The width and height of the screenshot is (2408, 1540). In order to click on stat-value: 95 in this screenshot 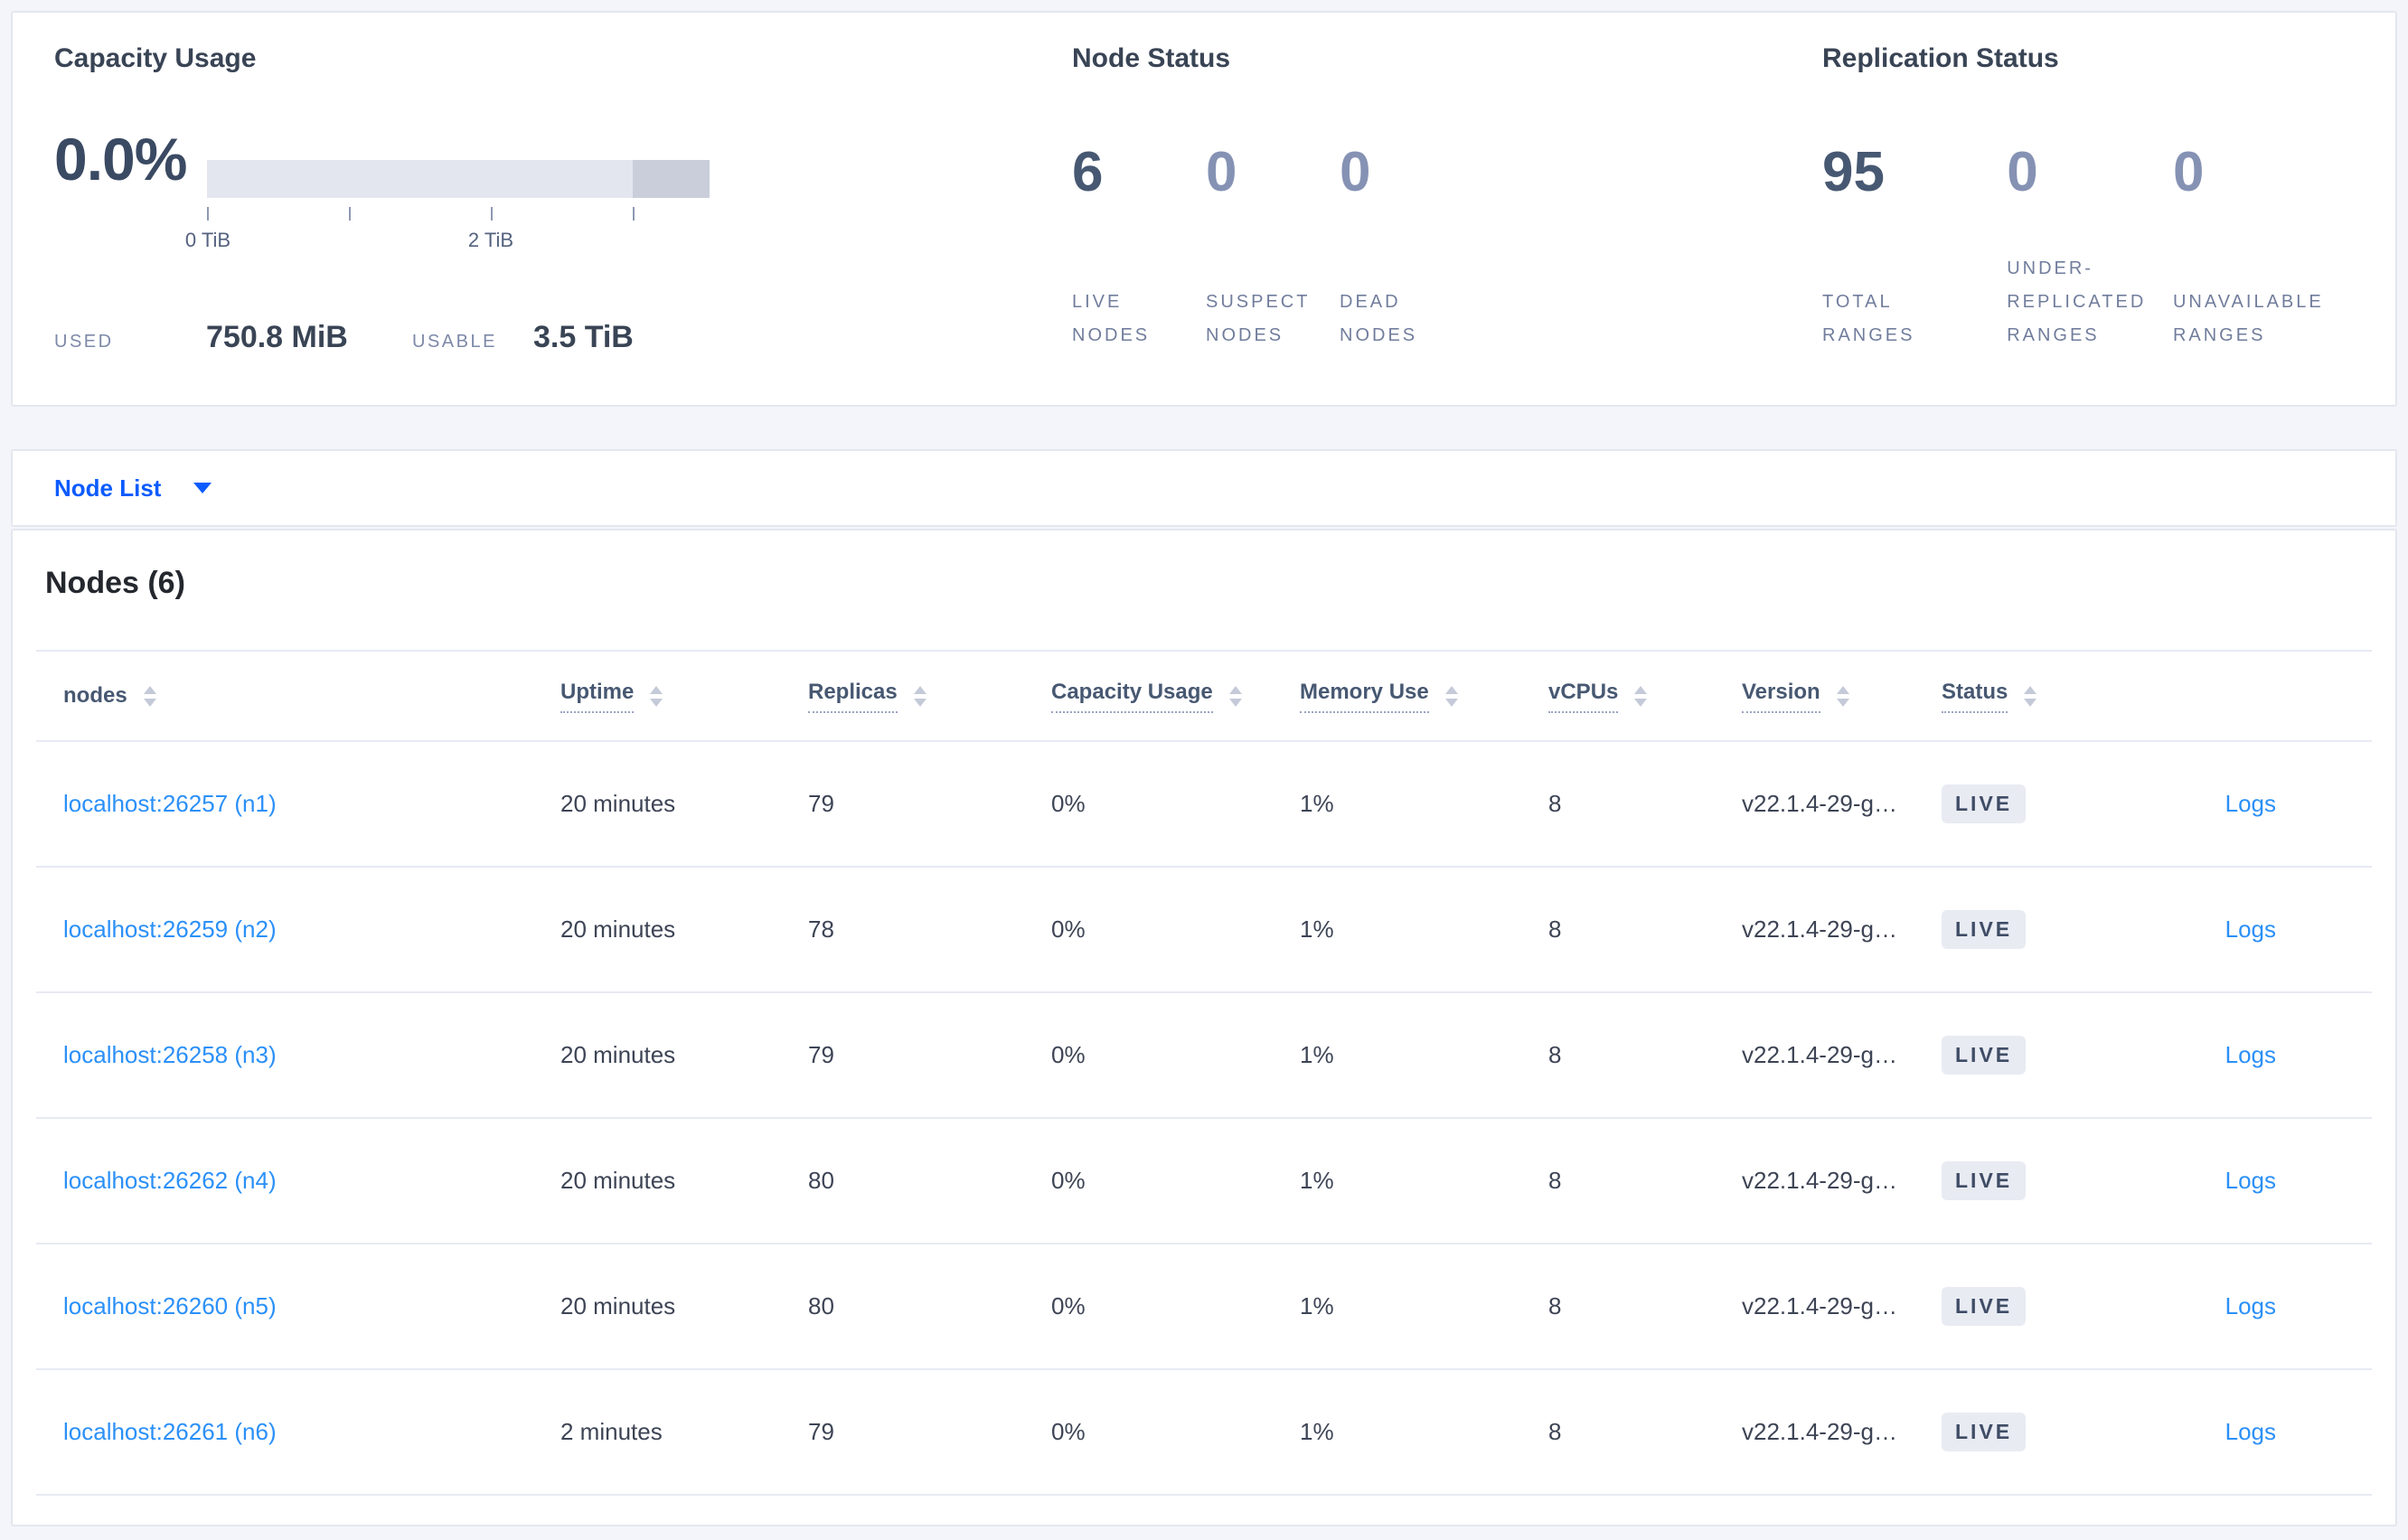, I will do `click(1853, 172)`.